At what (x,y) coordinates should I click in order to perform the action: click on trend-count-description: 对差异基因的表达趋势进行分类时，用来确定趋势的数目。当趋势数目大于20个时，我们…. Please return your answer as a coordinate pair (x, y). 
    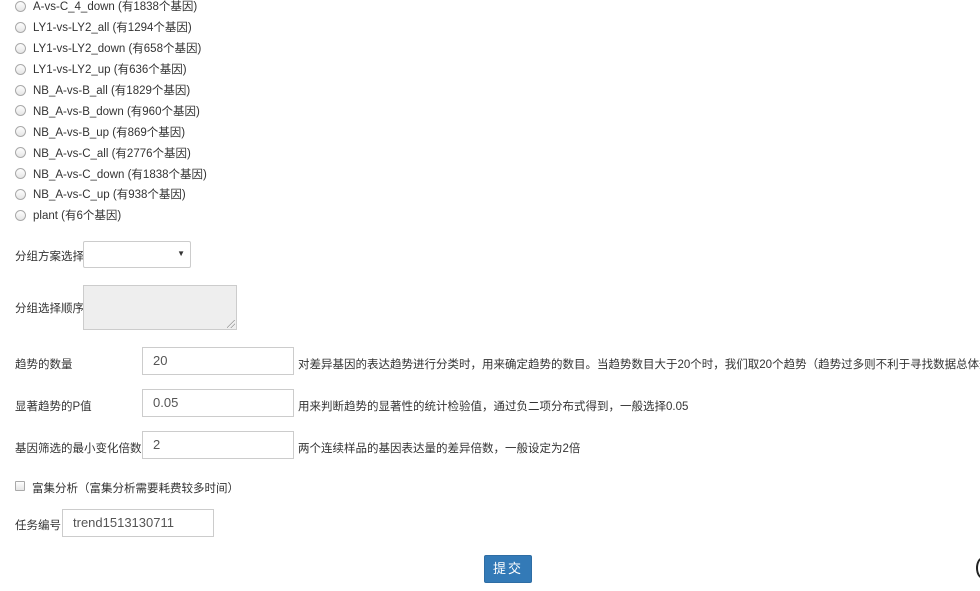
    Looking at the image, I should click on (639, 365).